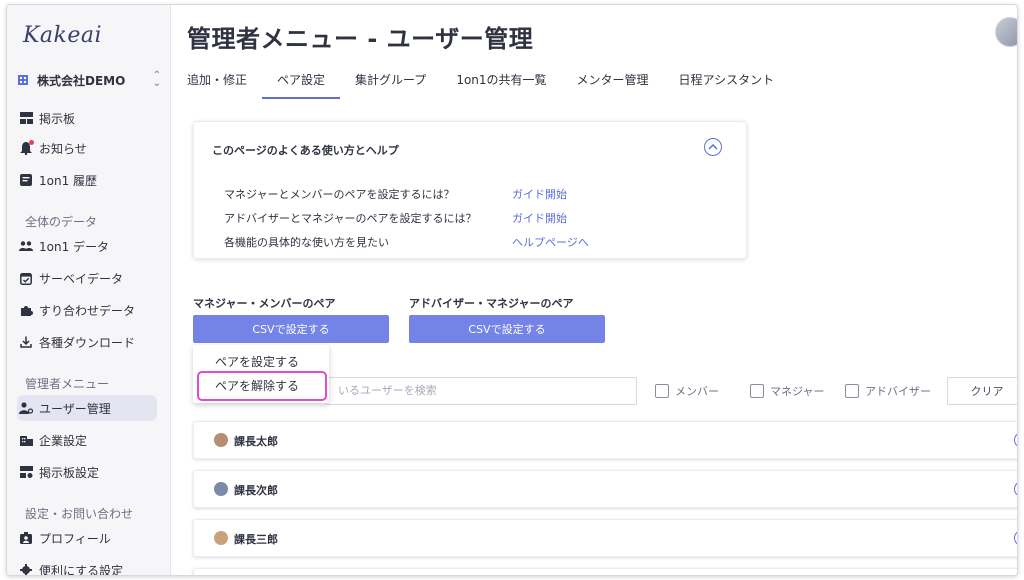  What do you see at coordinates (301, 84) in the screenshot?
I see `tab-pair-settings: ペア設定` at bounding box center [301, 84].